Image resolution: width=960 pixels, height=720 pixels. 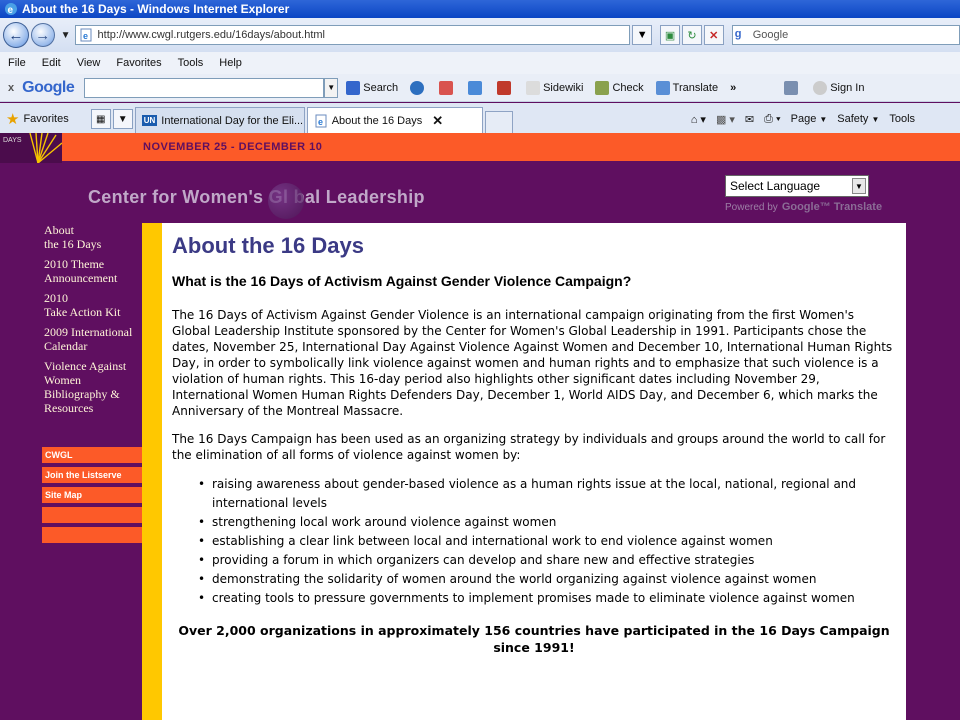 I want to click on nav-line: 2009 International, so click(x=88, y=332).